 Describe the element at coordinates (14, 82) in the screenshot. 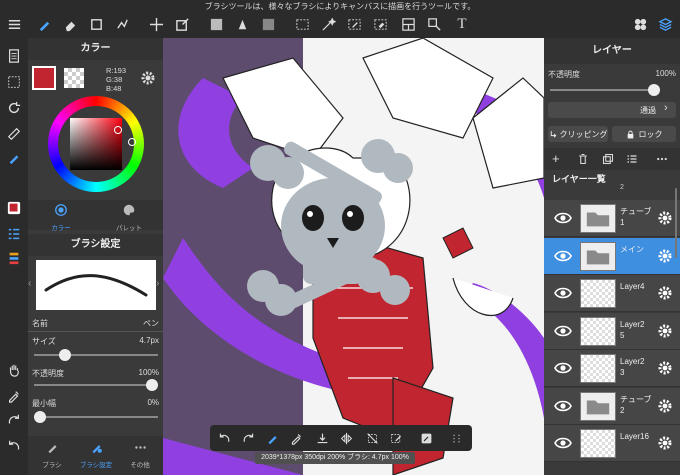

I see `selection-icon` at that location.